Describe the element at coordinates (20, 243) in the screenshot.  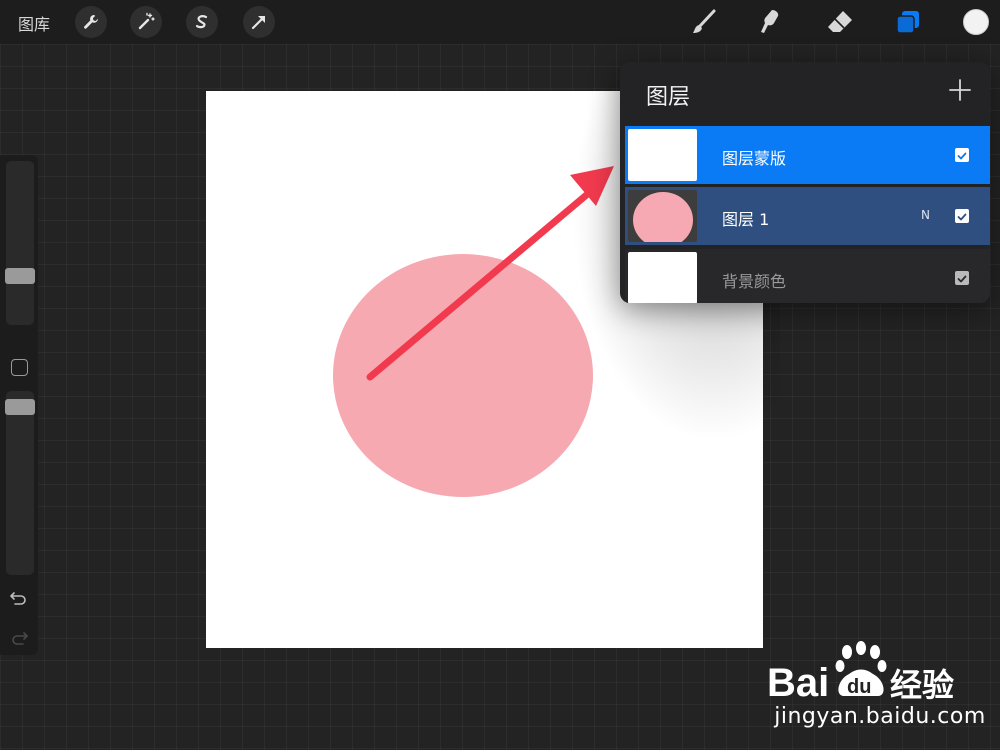
I see `brush-size-slider` at that location.